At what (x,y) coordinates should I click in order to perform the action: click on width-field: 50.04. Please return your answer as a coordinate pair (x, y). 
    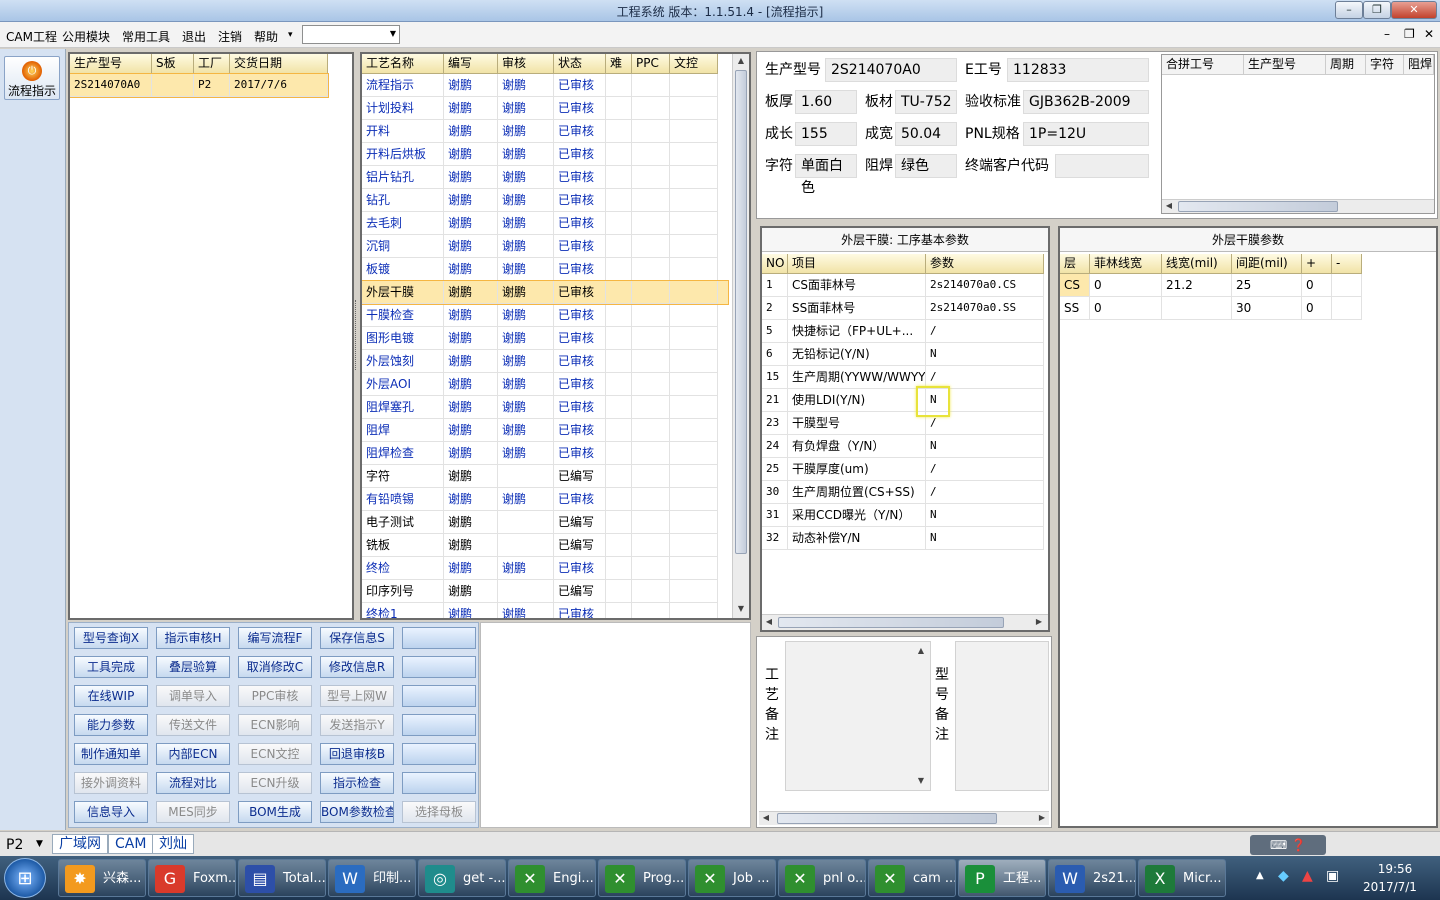
    Looking at the image, I should click on (926, 134).